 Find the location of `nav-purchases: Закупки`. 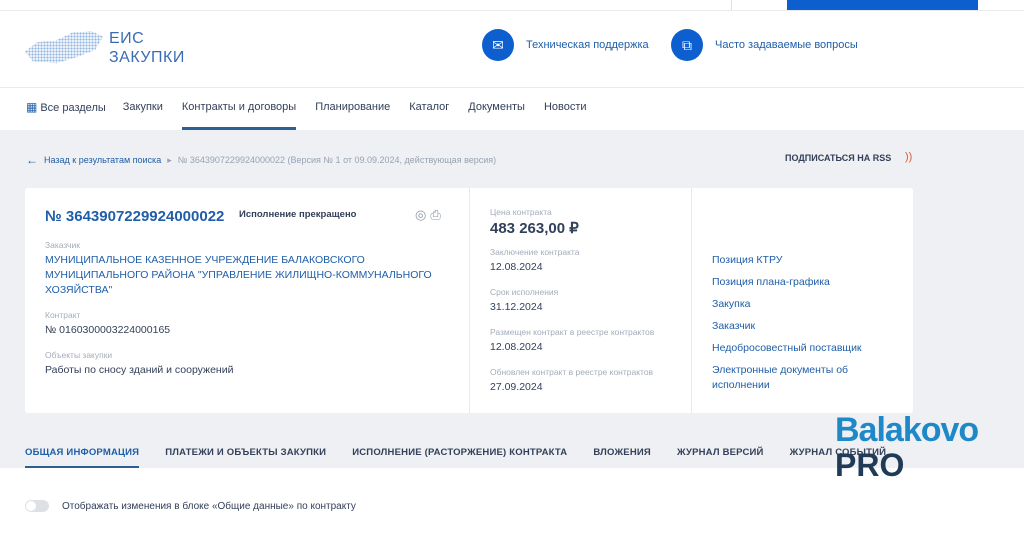

nav-purchases: Закупки is located at coordinates (143, 109).